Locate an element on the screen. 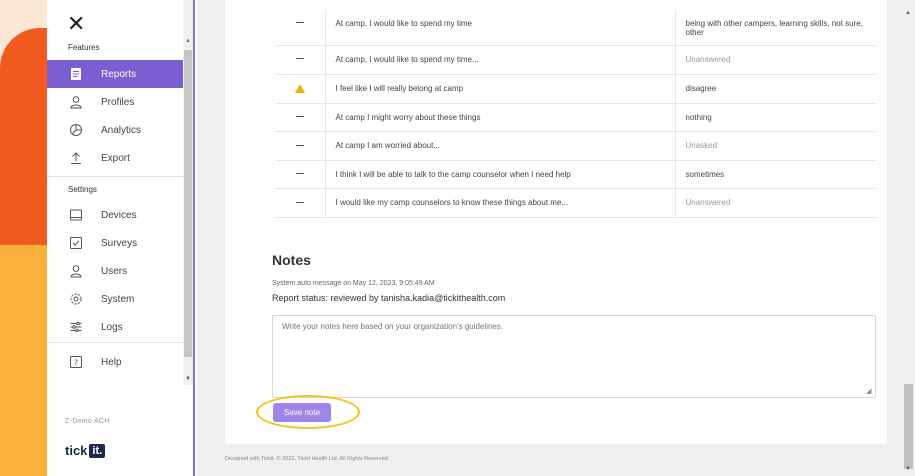 The height and width of the screenshot is (476, 915). sidebar-item-help: ? Help is located at coordinates (115, 362).